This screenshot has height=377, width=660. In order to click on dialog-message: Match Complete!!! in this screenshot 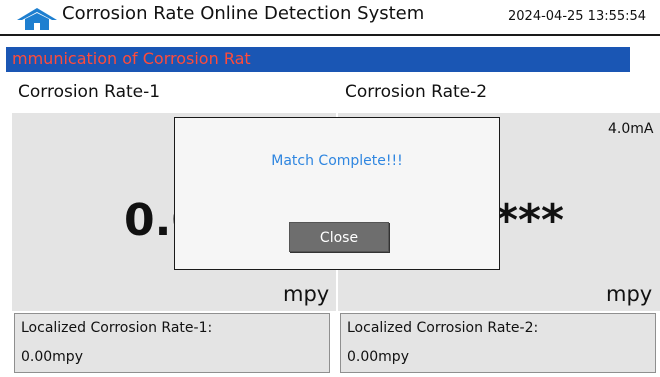, I will do `click(337, 161)`.